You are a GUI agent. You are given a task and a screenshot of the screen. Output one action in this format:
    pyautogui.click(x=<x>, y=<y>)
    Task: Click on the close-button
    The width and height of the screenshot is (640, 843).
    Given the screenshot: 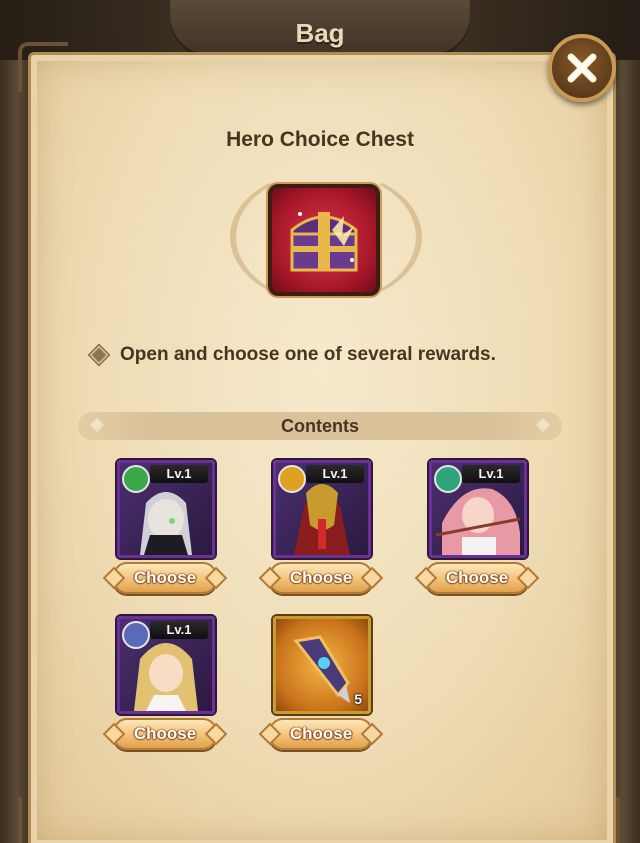 What is the action you would take?
    pyautogui.click(x=582, y=68)
    